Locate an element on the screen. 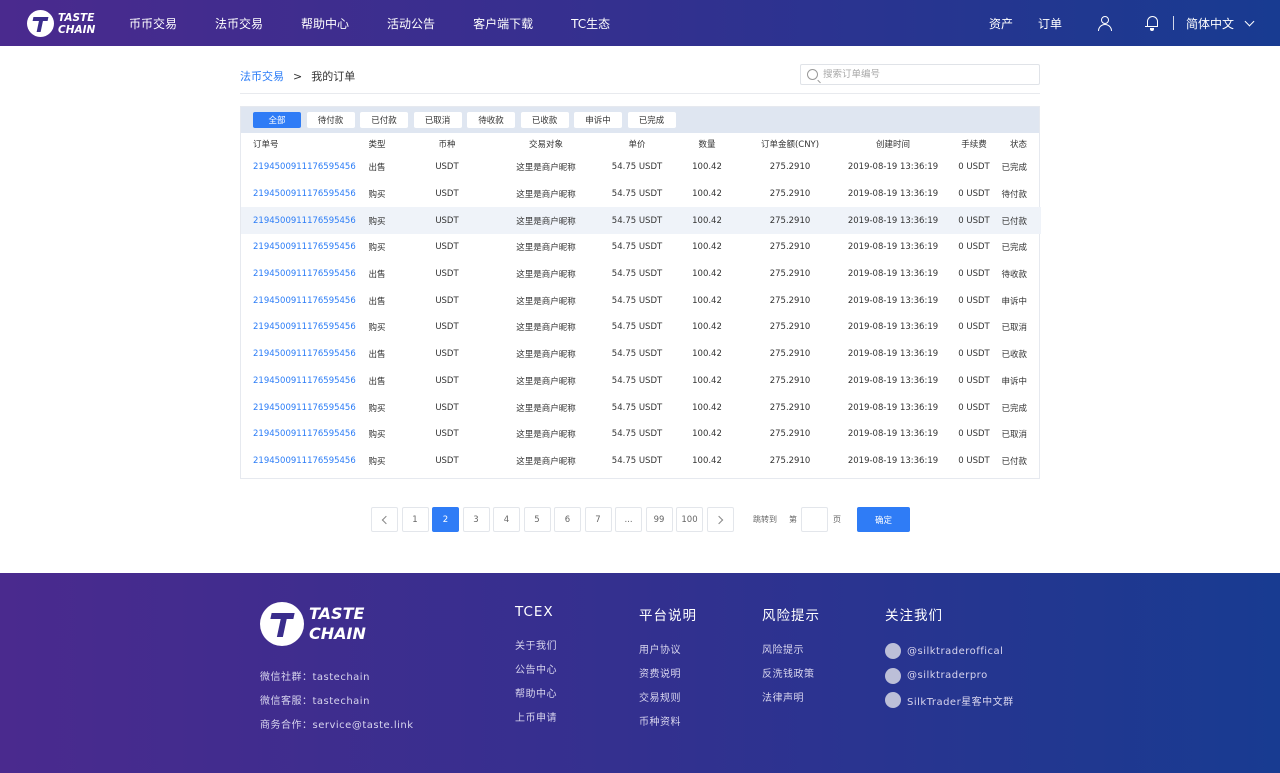 Image resolution: width=1280 pixels, height=773 pixels. user-icon is located at coordinates (1105, 23).